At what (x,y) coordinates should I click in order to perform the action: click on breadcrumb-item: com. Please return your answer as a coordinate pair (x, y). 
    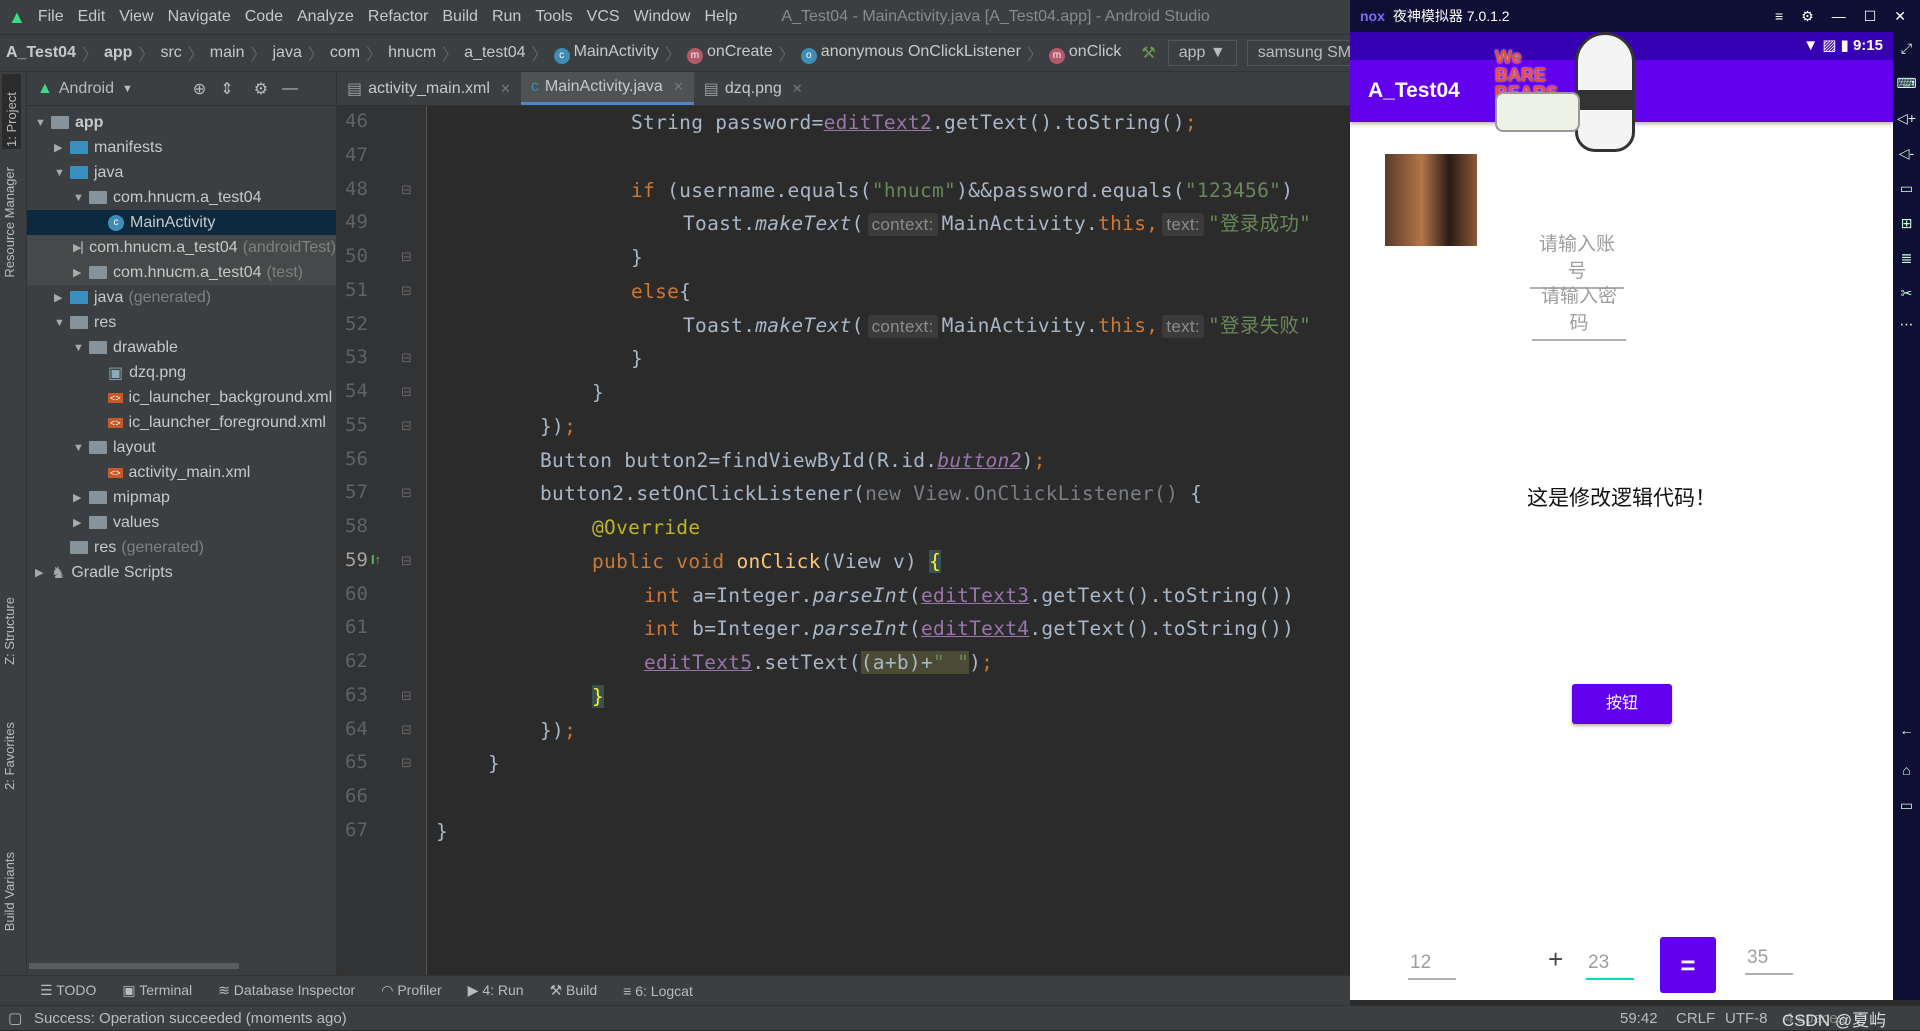
    Looking at the image, I should click on (345, 53).